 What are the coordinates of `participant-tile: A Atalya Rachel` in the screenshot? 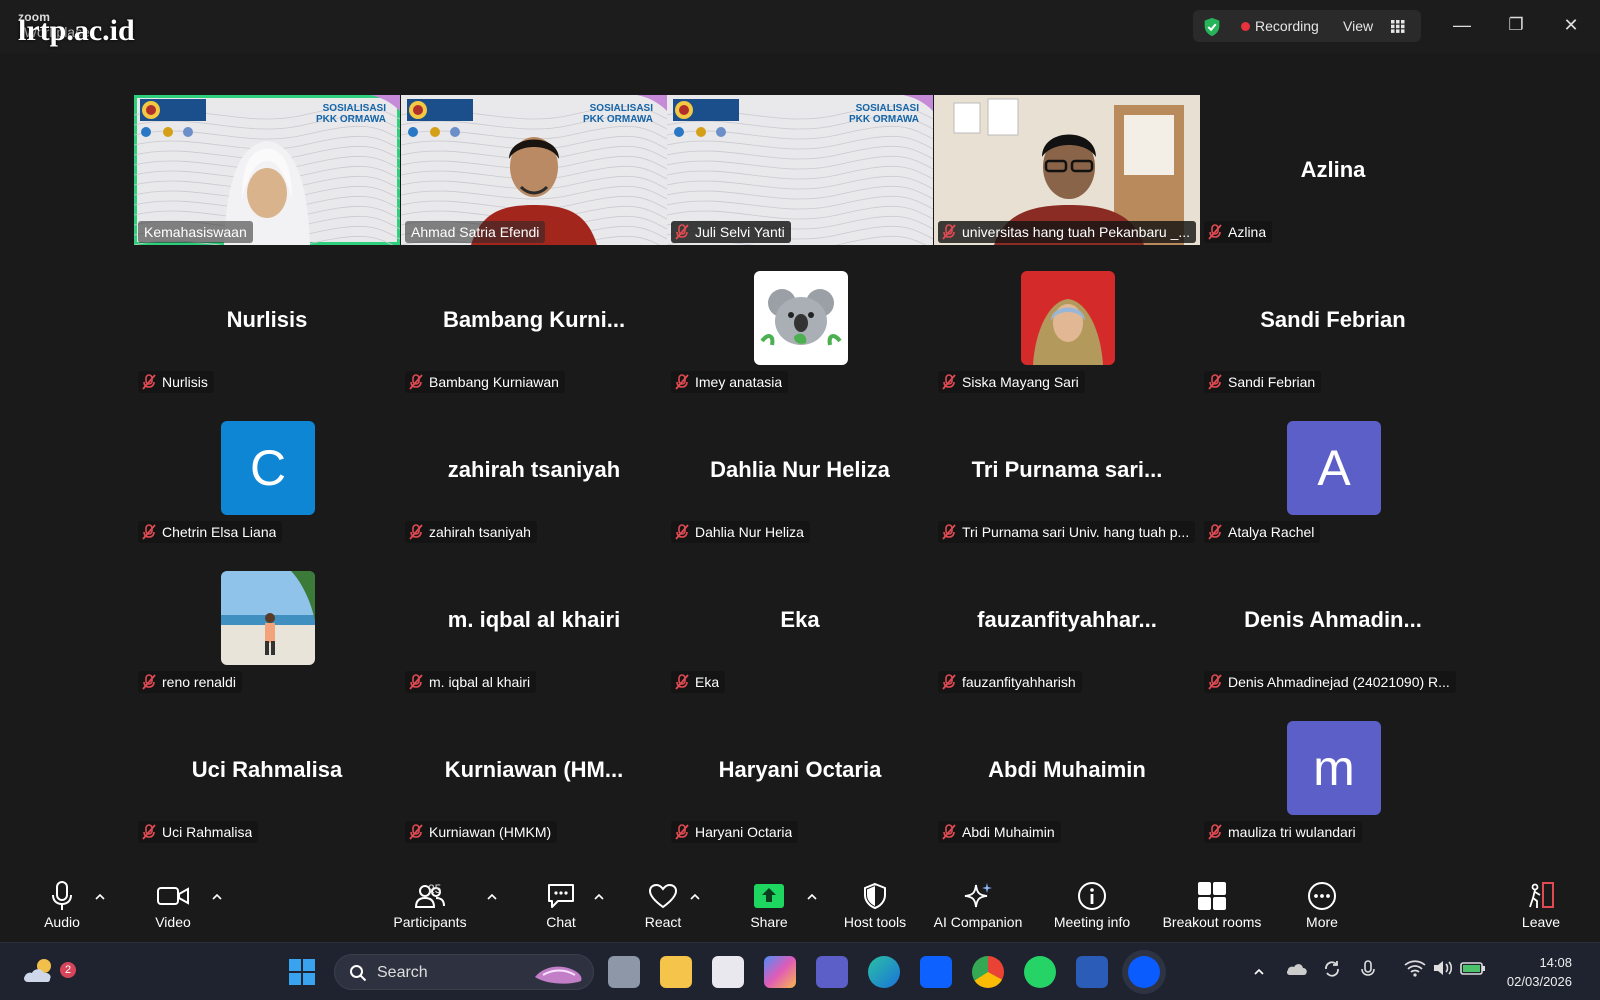 It's located at (1333, 470).